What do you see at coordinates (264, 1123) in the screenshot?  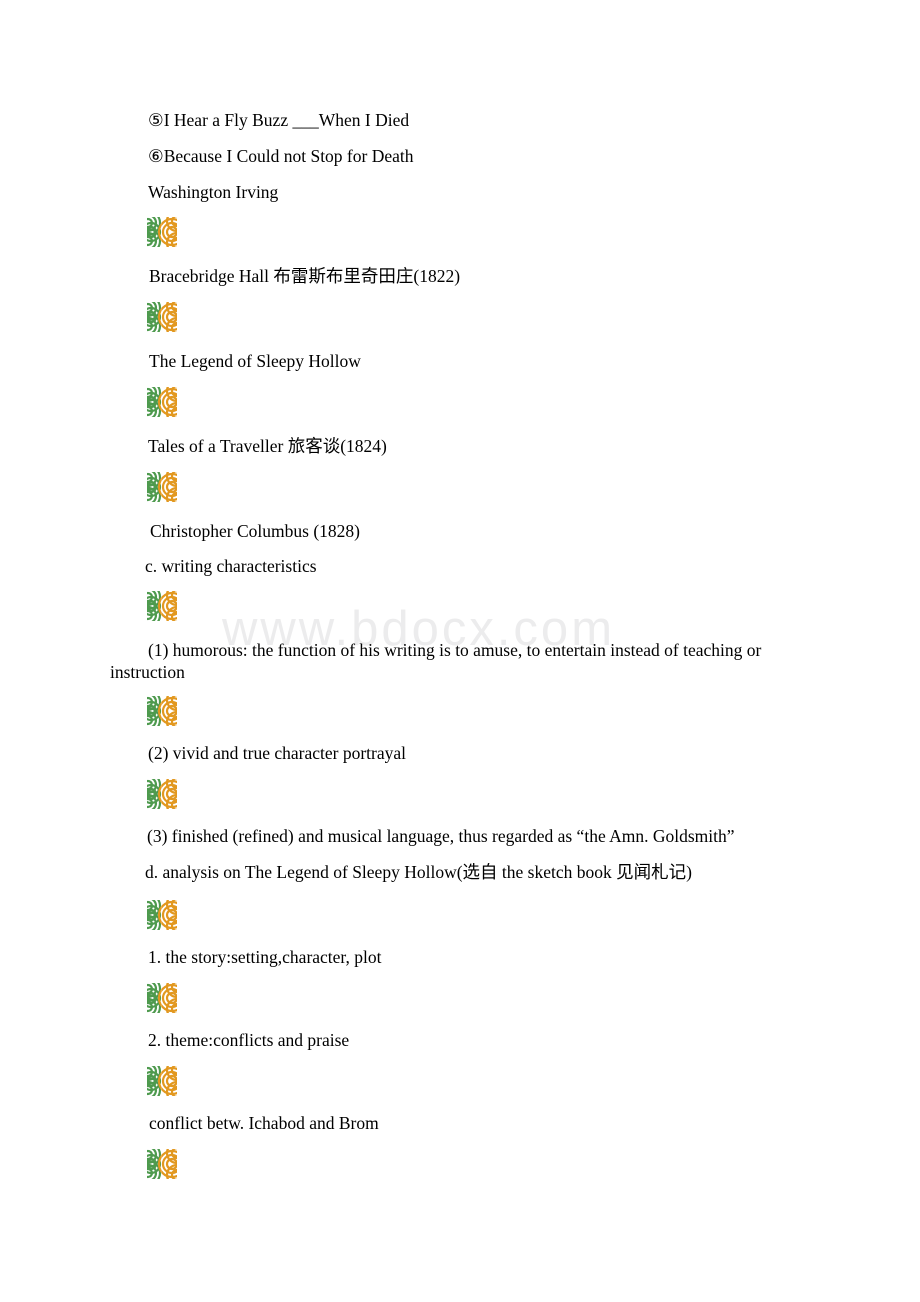 I see `text-line-analysis-3: conflict betw. Ichabod and Brom` at bounding box center [264, 1123].